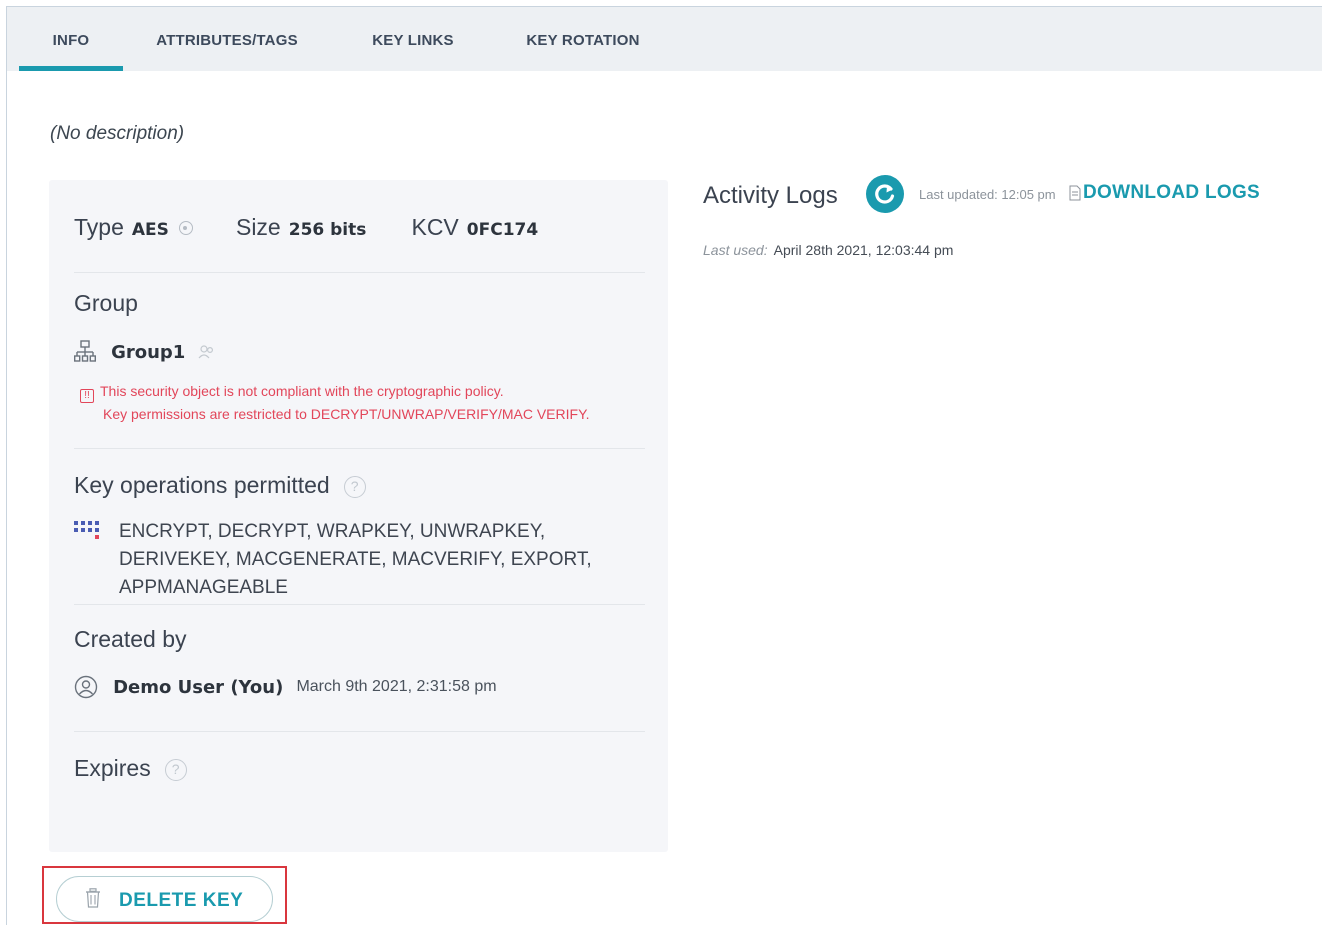  Describe the element at coordinates (99, 227) in the screenshot. I see `type-label: Type` at that location.